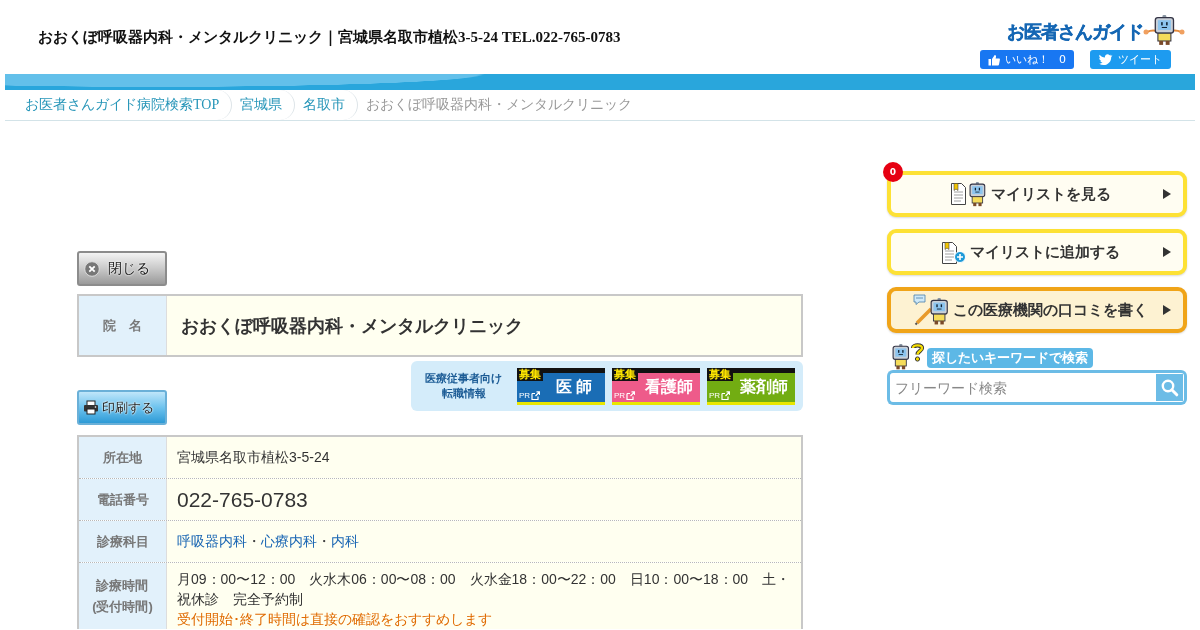 The width and height of the screenshot is (1200, 630). I want to click on thumbs-up-icon, so click(994, 59).